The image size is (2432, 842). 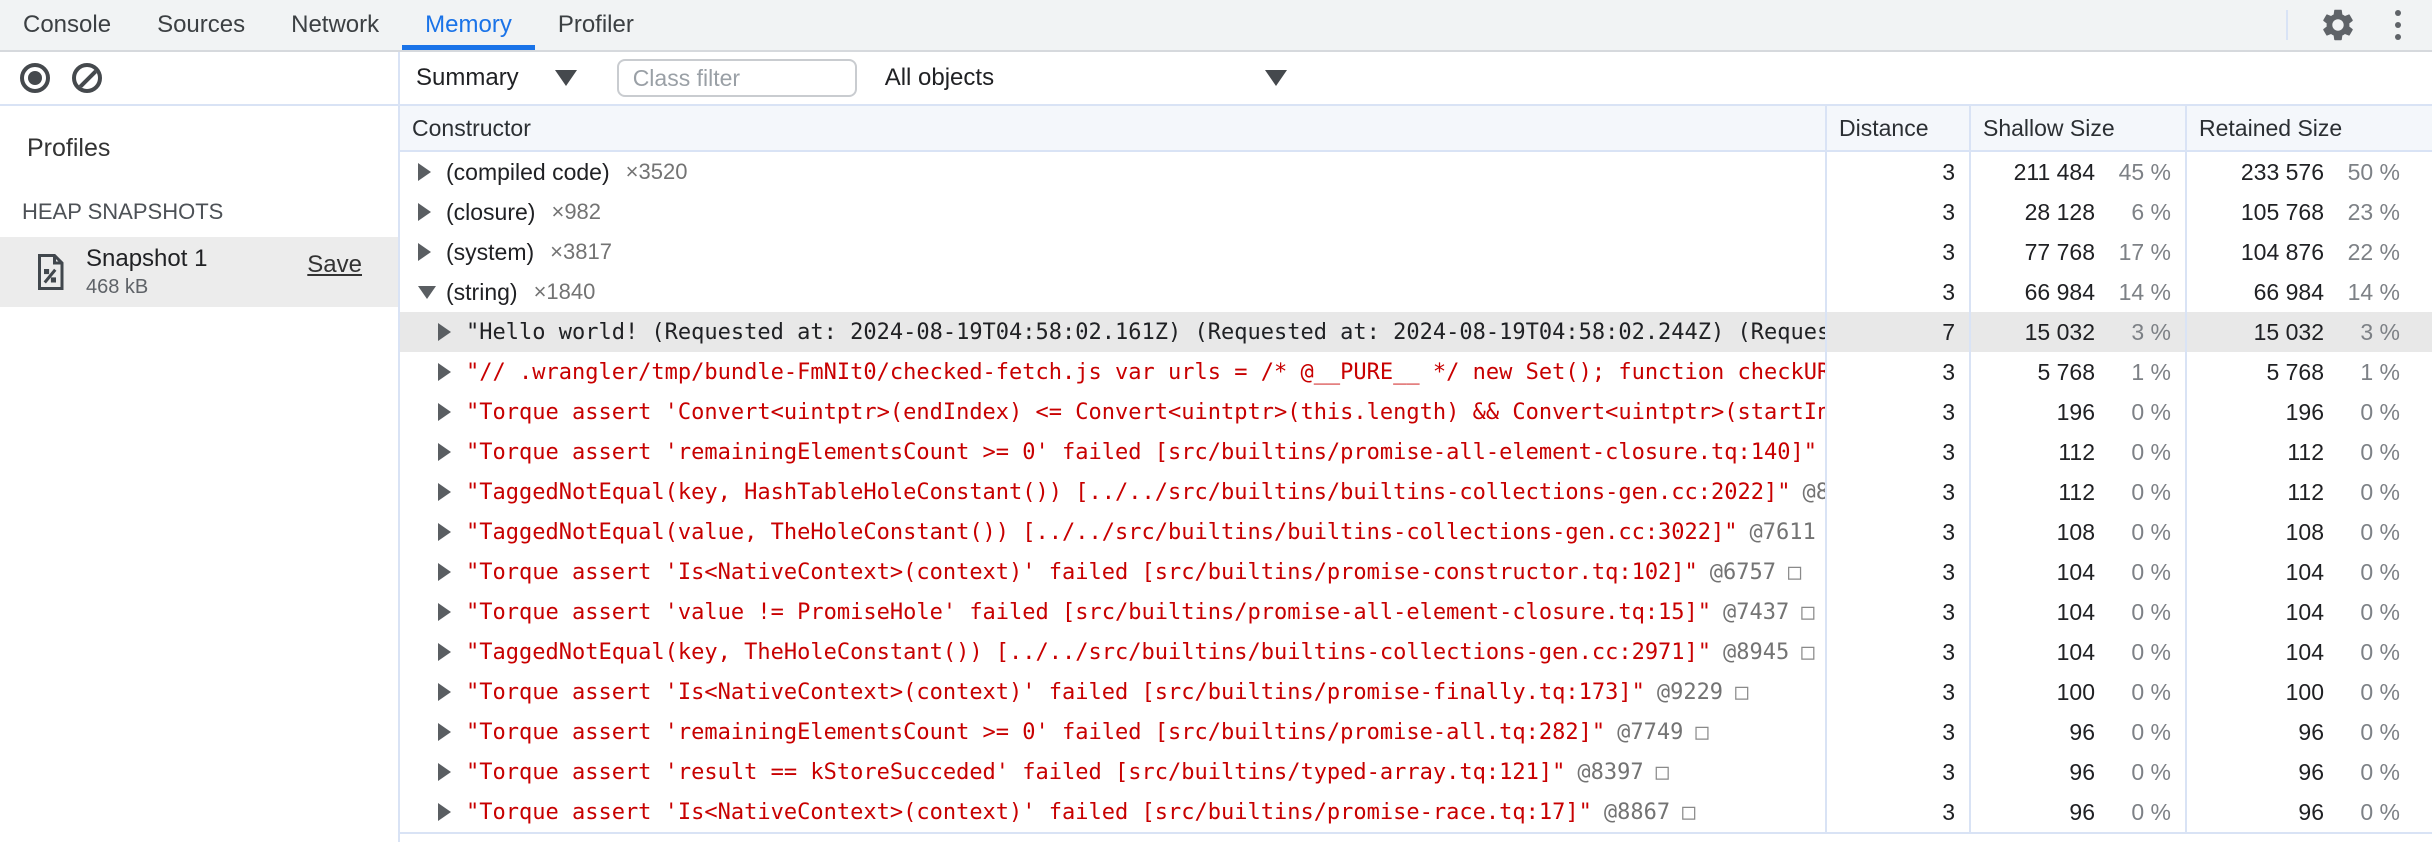 What do you see at coordinates (2144, 171) in the screenshot?
I see `shallow-size-percent: 45 %` at bounding box center [2144, 171].